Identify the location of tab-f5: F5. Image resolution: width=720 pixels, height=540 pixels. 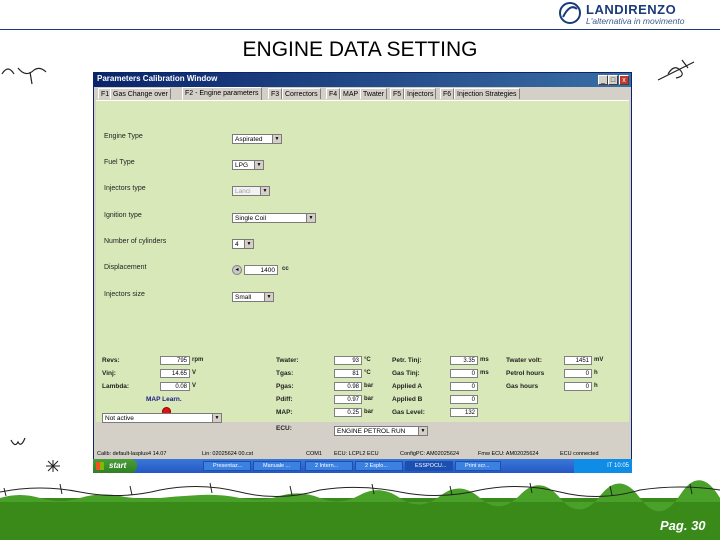
(397, 93).